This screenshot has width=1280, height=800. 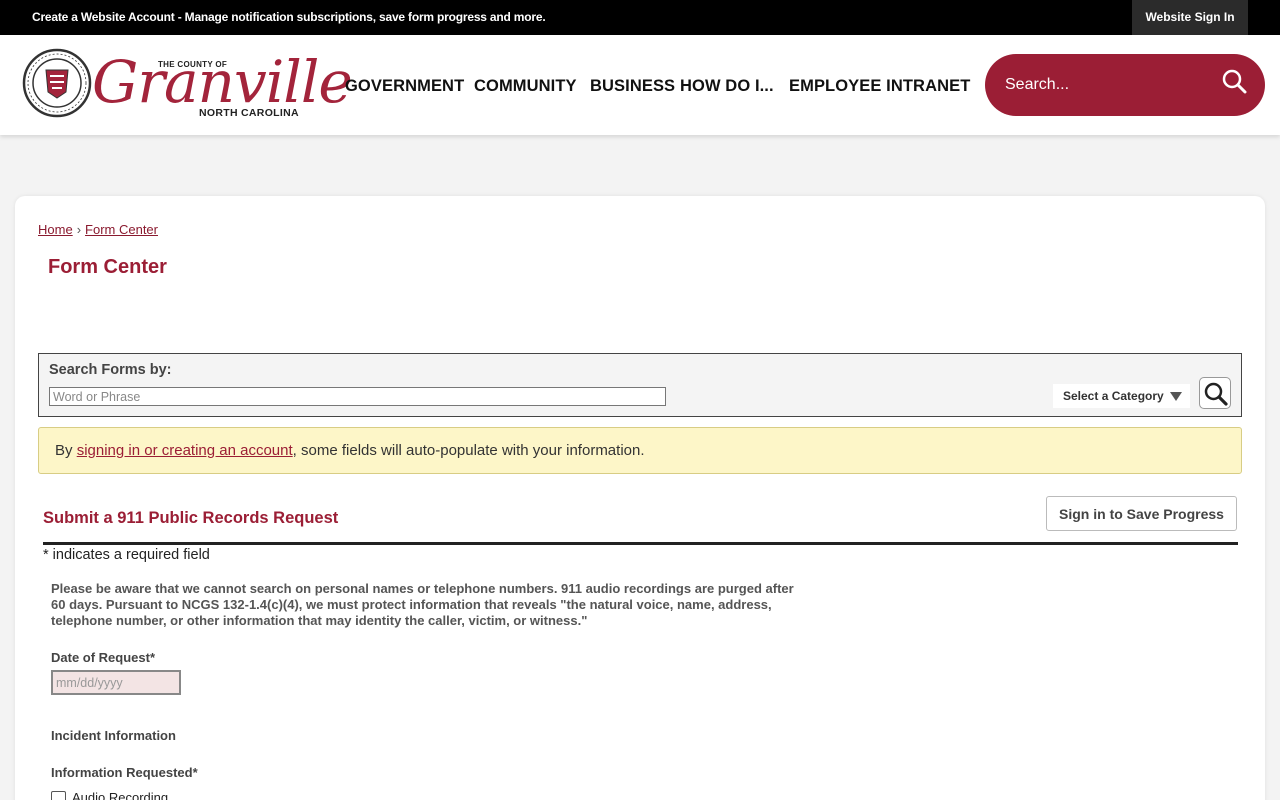 What do you see at coordinates (185, 450) in the screenshot?
I see `notice-sign-in-link: signing in or creating an account` at bounding box center [185, 450].